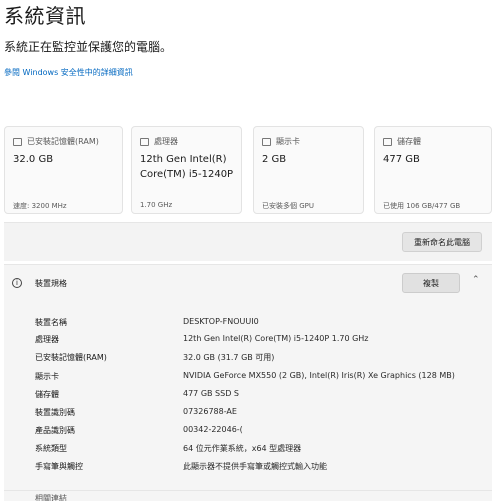 The image size is (500, 501). Describe the element at coordinates (51, 448) in the screenshot. I see `spec-key: 系統類型` at that location.